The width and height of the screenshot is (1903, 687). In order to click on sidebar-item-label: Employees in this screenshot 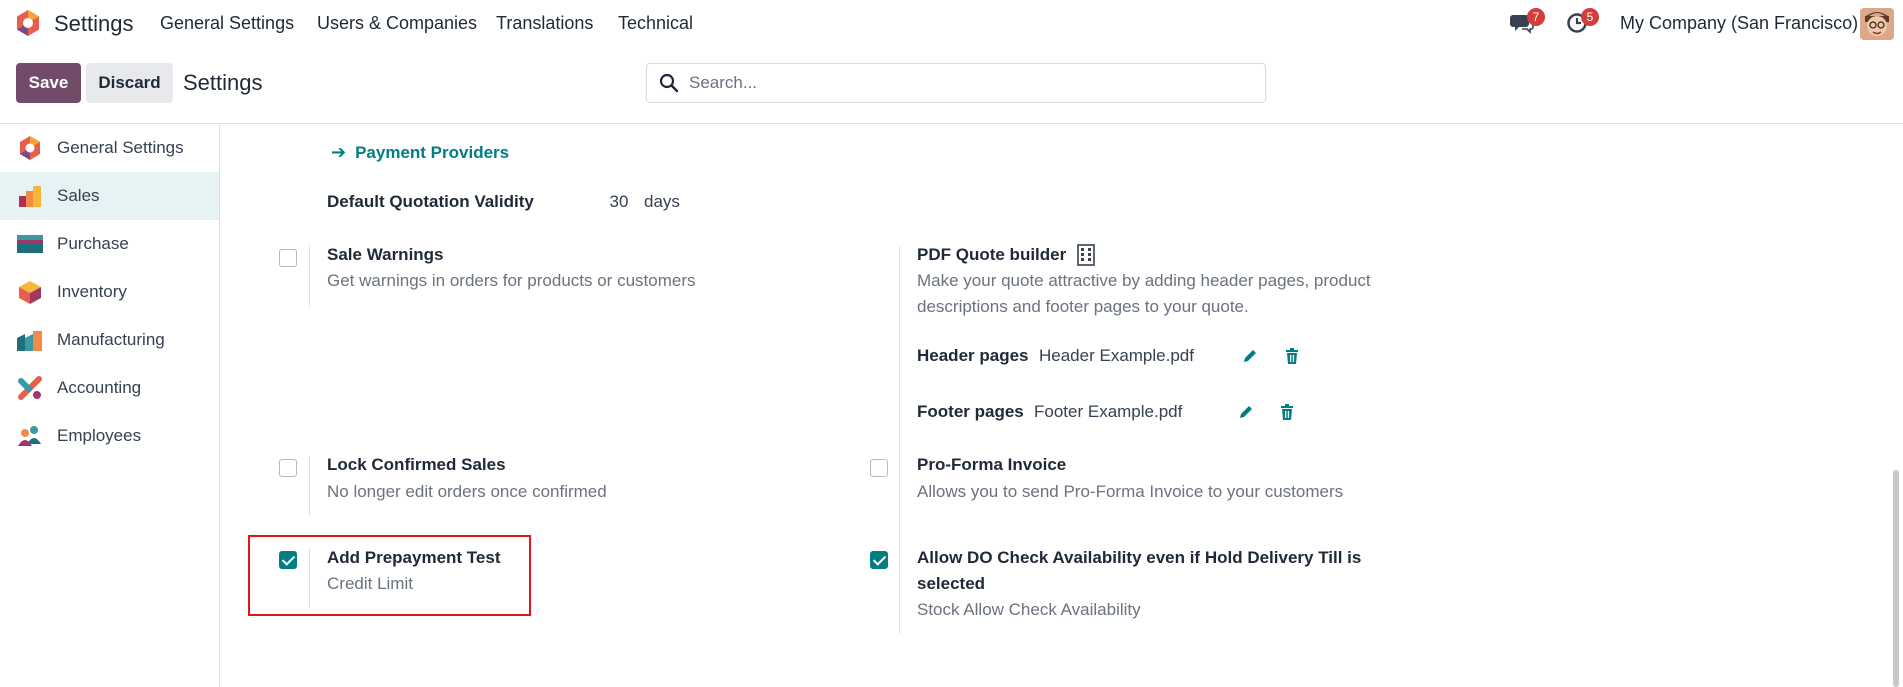, I will do `click(99, 435)`.